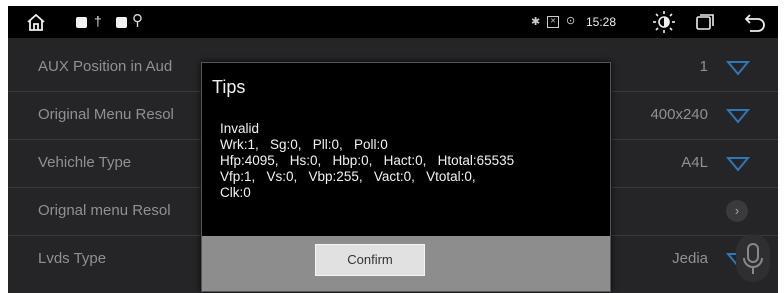 The height and width of the screenshot is (293, 784). What do you see at coordinates (240, 128) in the screenshot?
I see `dialog-line: Invalid` at bounding box center [240, 128].